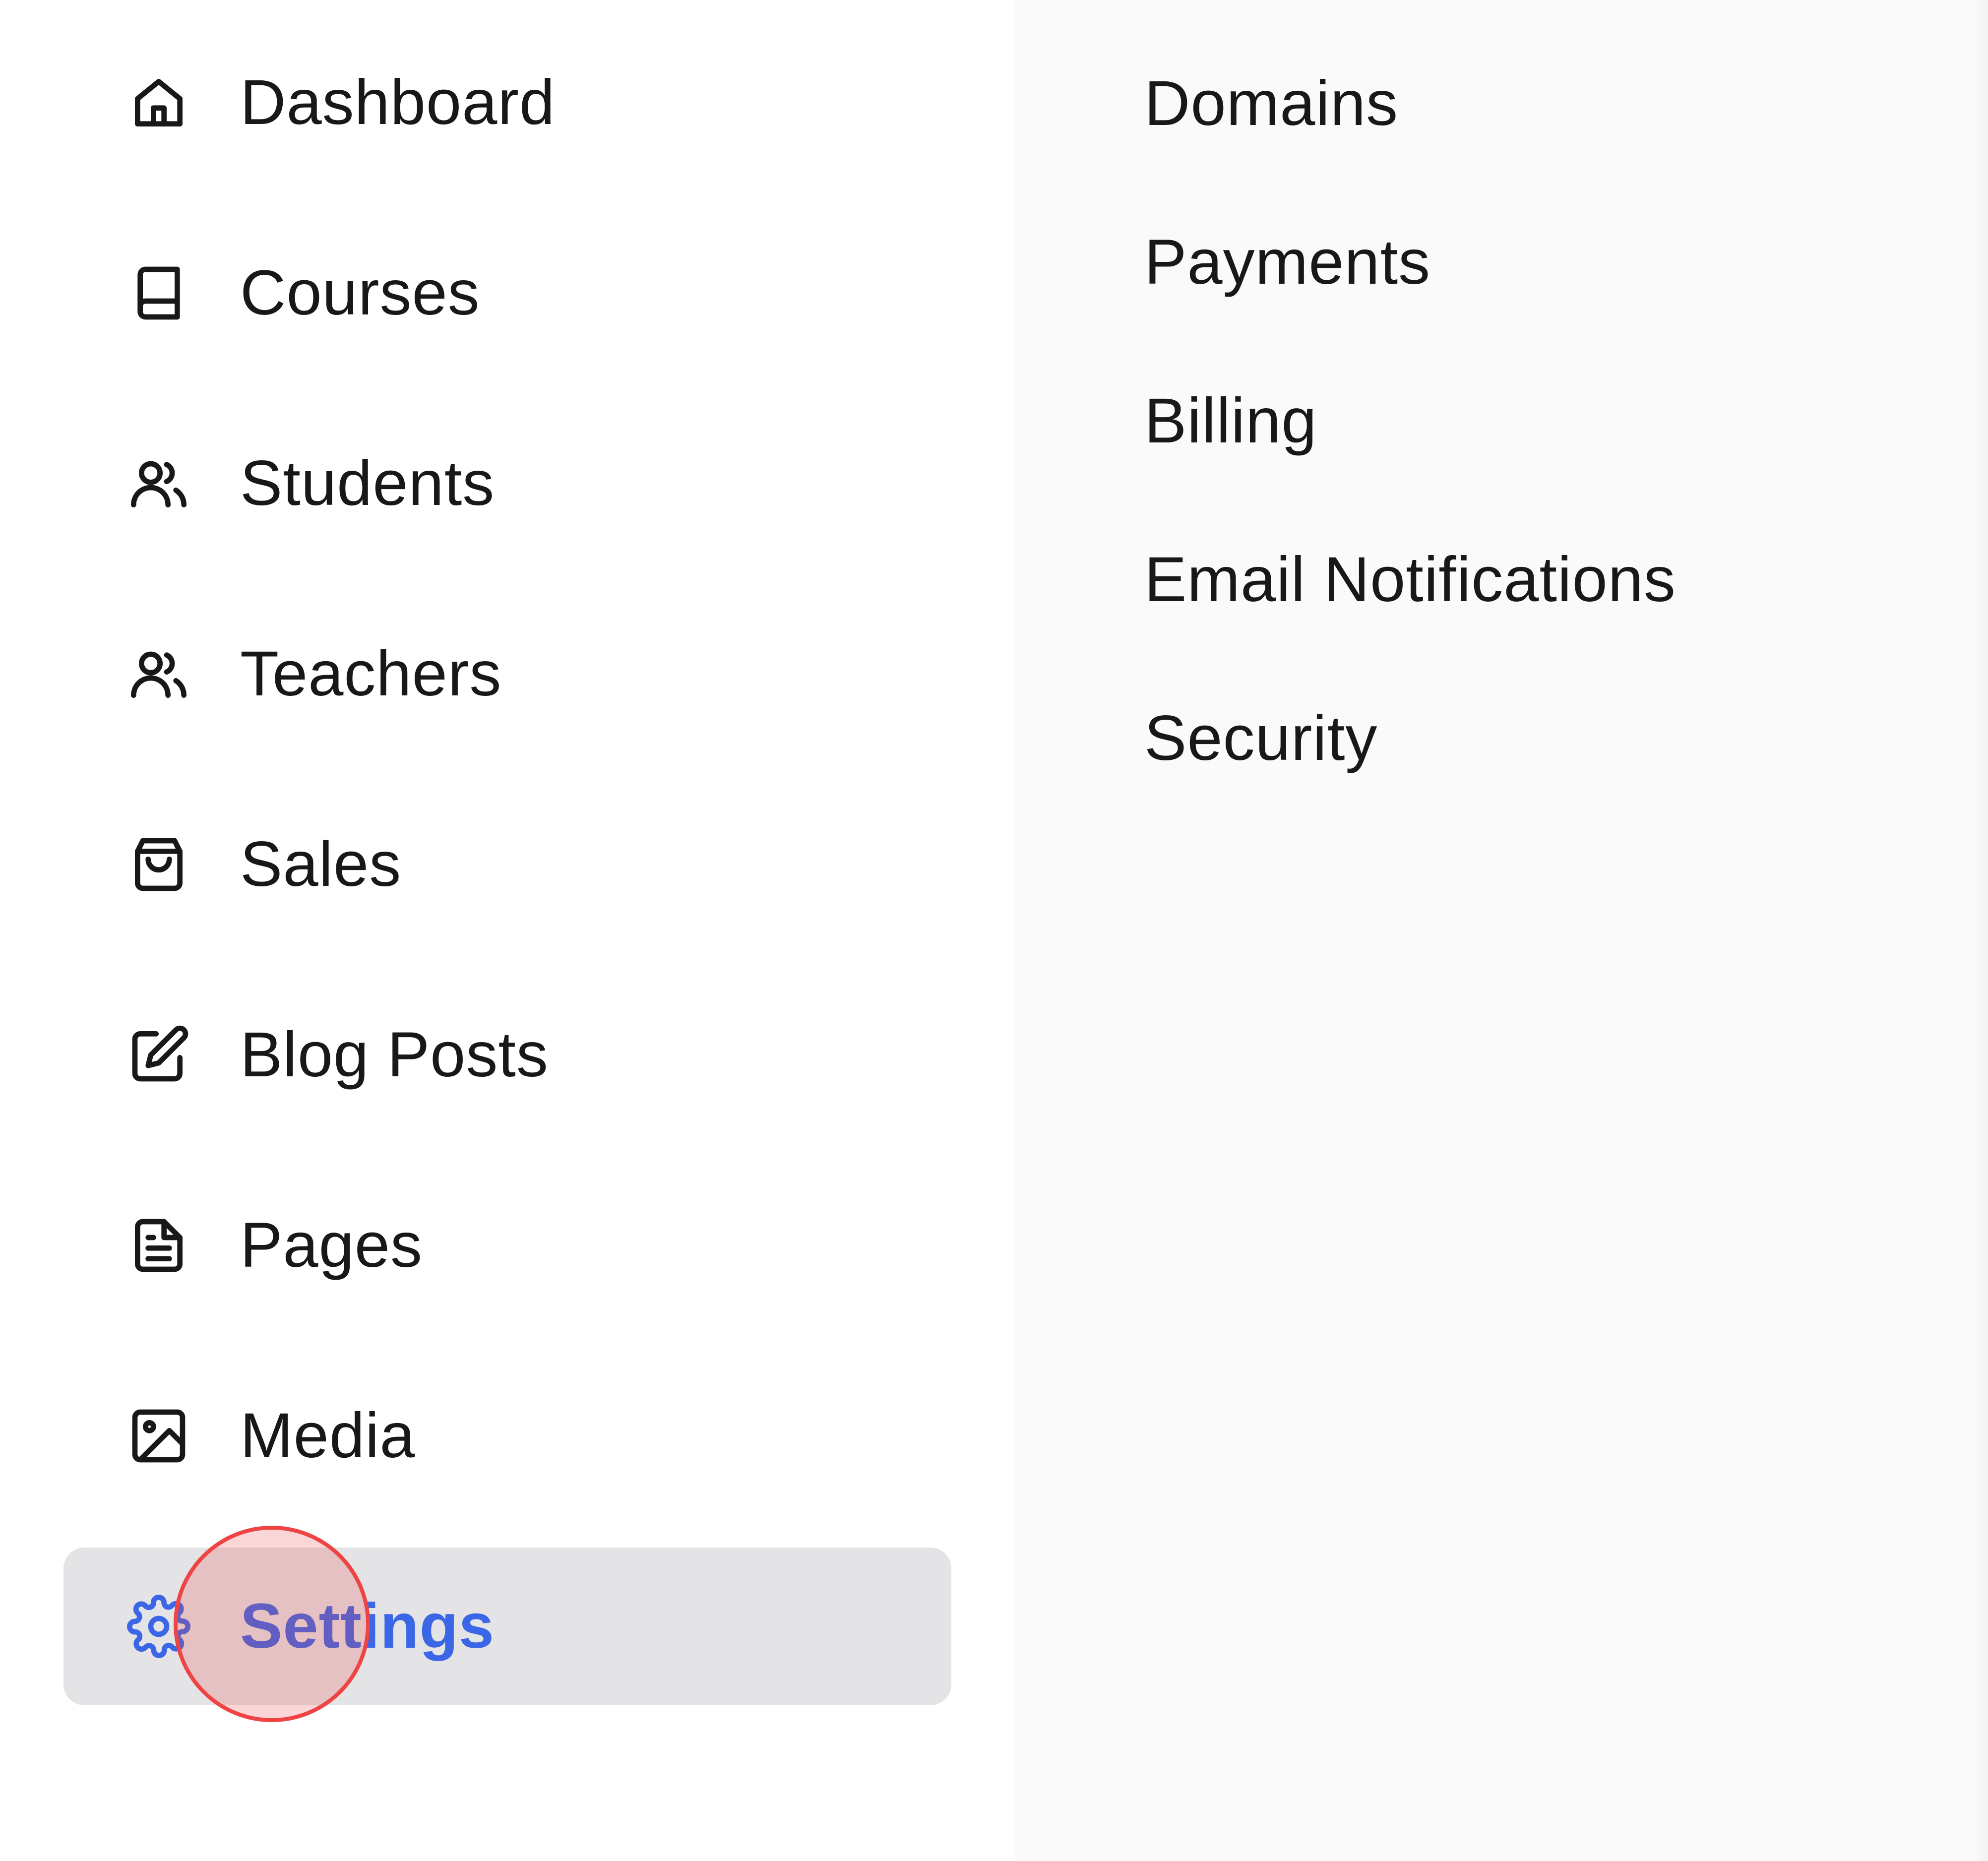  Describe the element at coordinates (507, 293) in the screenshot. I see `sidebar-item-courses: Courses` at that location.